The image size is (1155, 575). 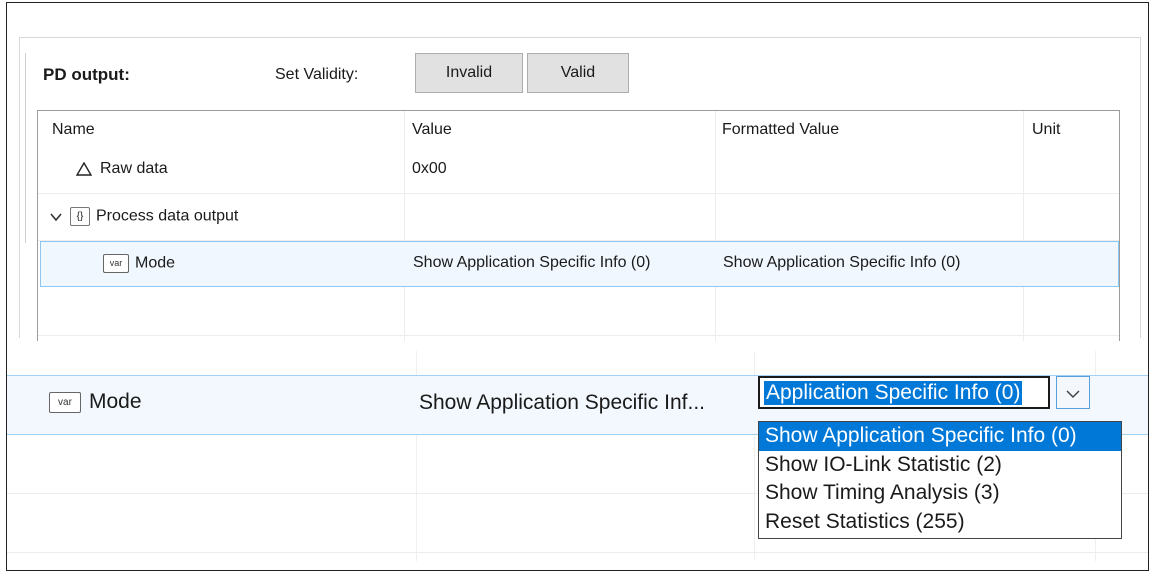 I want to click on row-name-cell: Raw data, so click(x=122, y=169).